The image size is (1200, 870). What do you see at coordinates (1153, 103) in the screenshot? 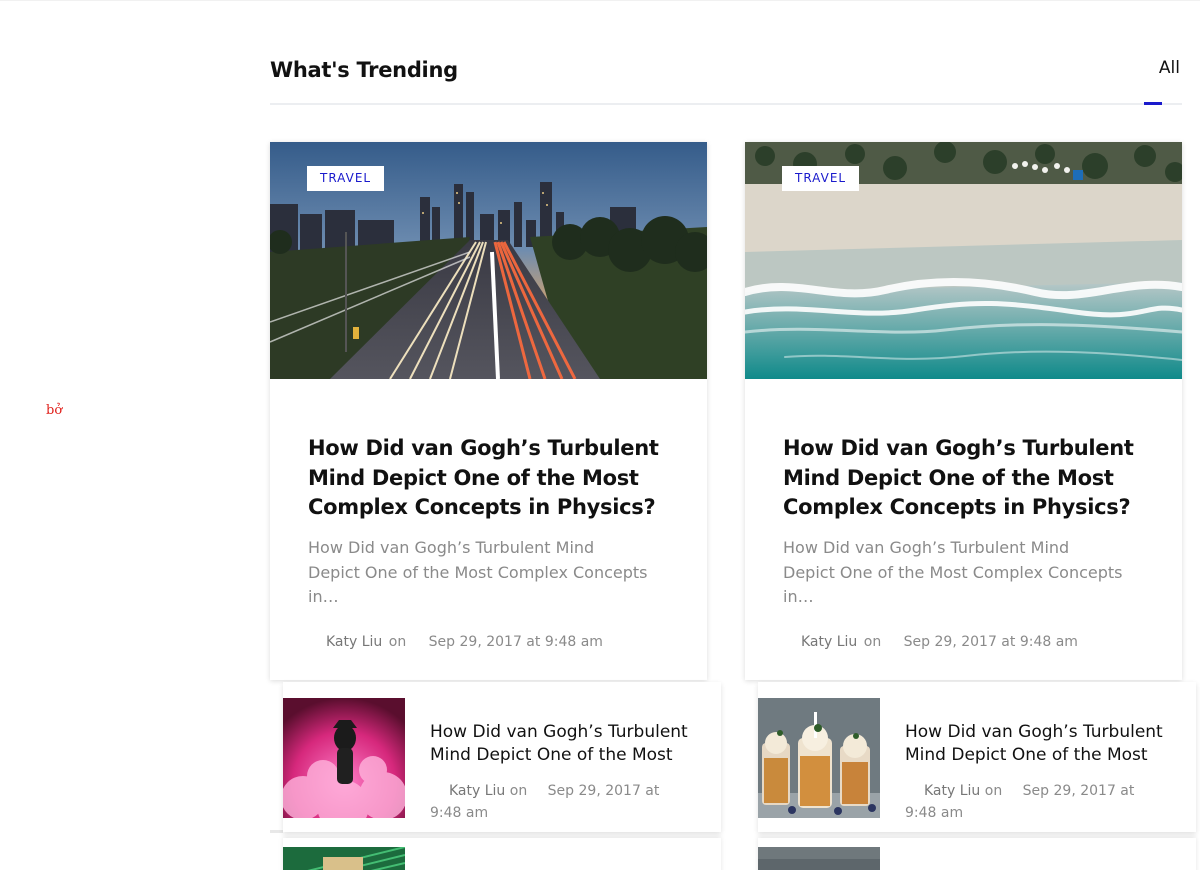
I see `tab-active-indicator` at bounding box center [1153, 103].